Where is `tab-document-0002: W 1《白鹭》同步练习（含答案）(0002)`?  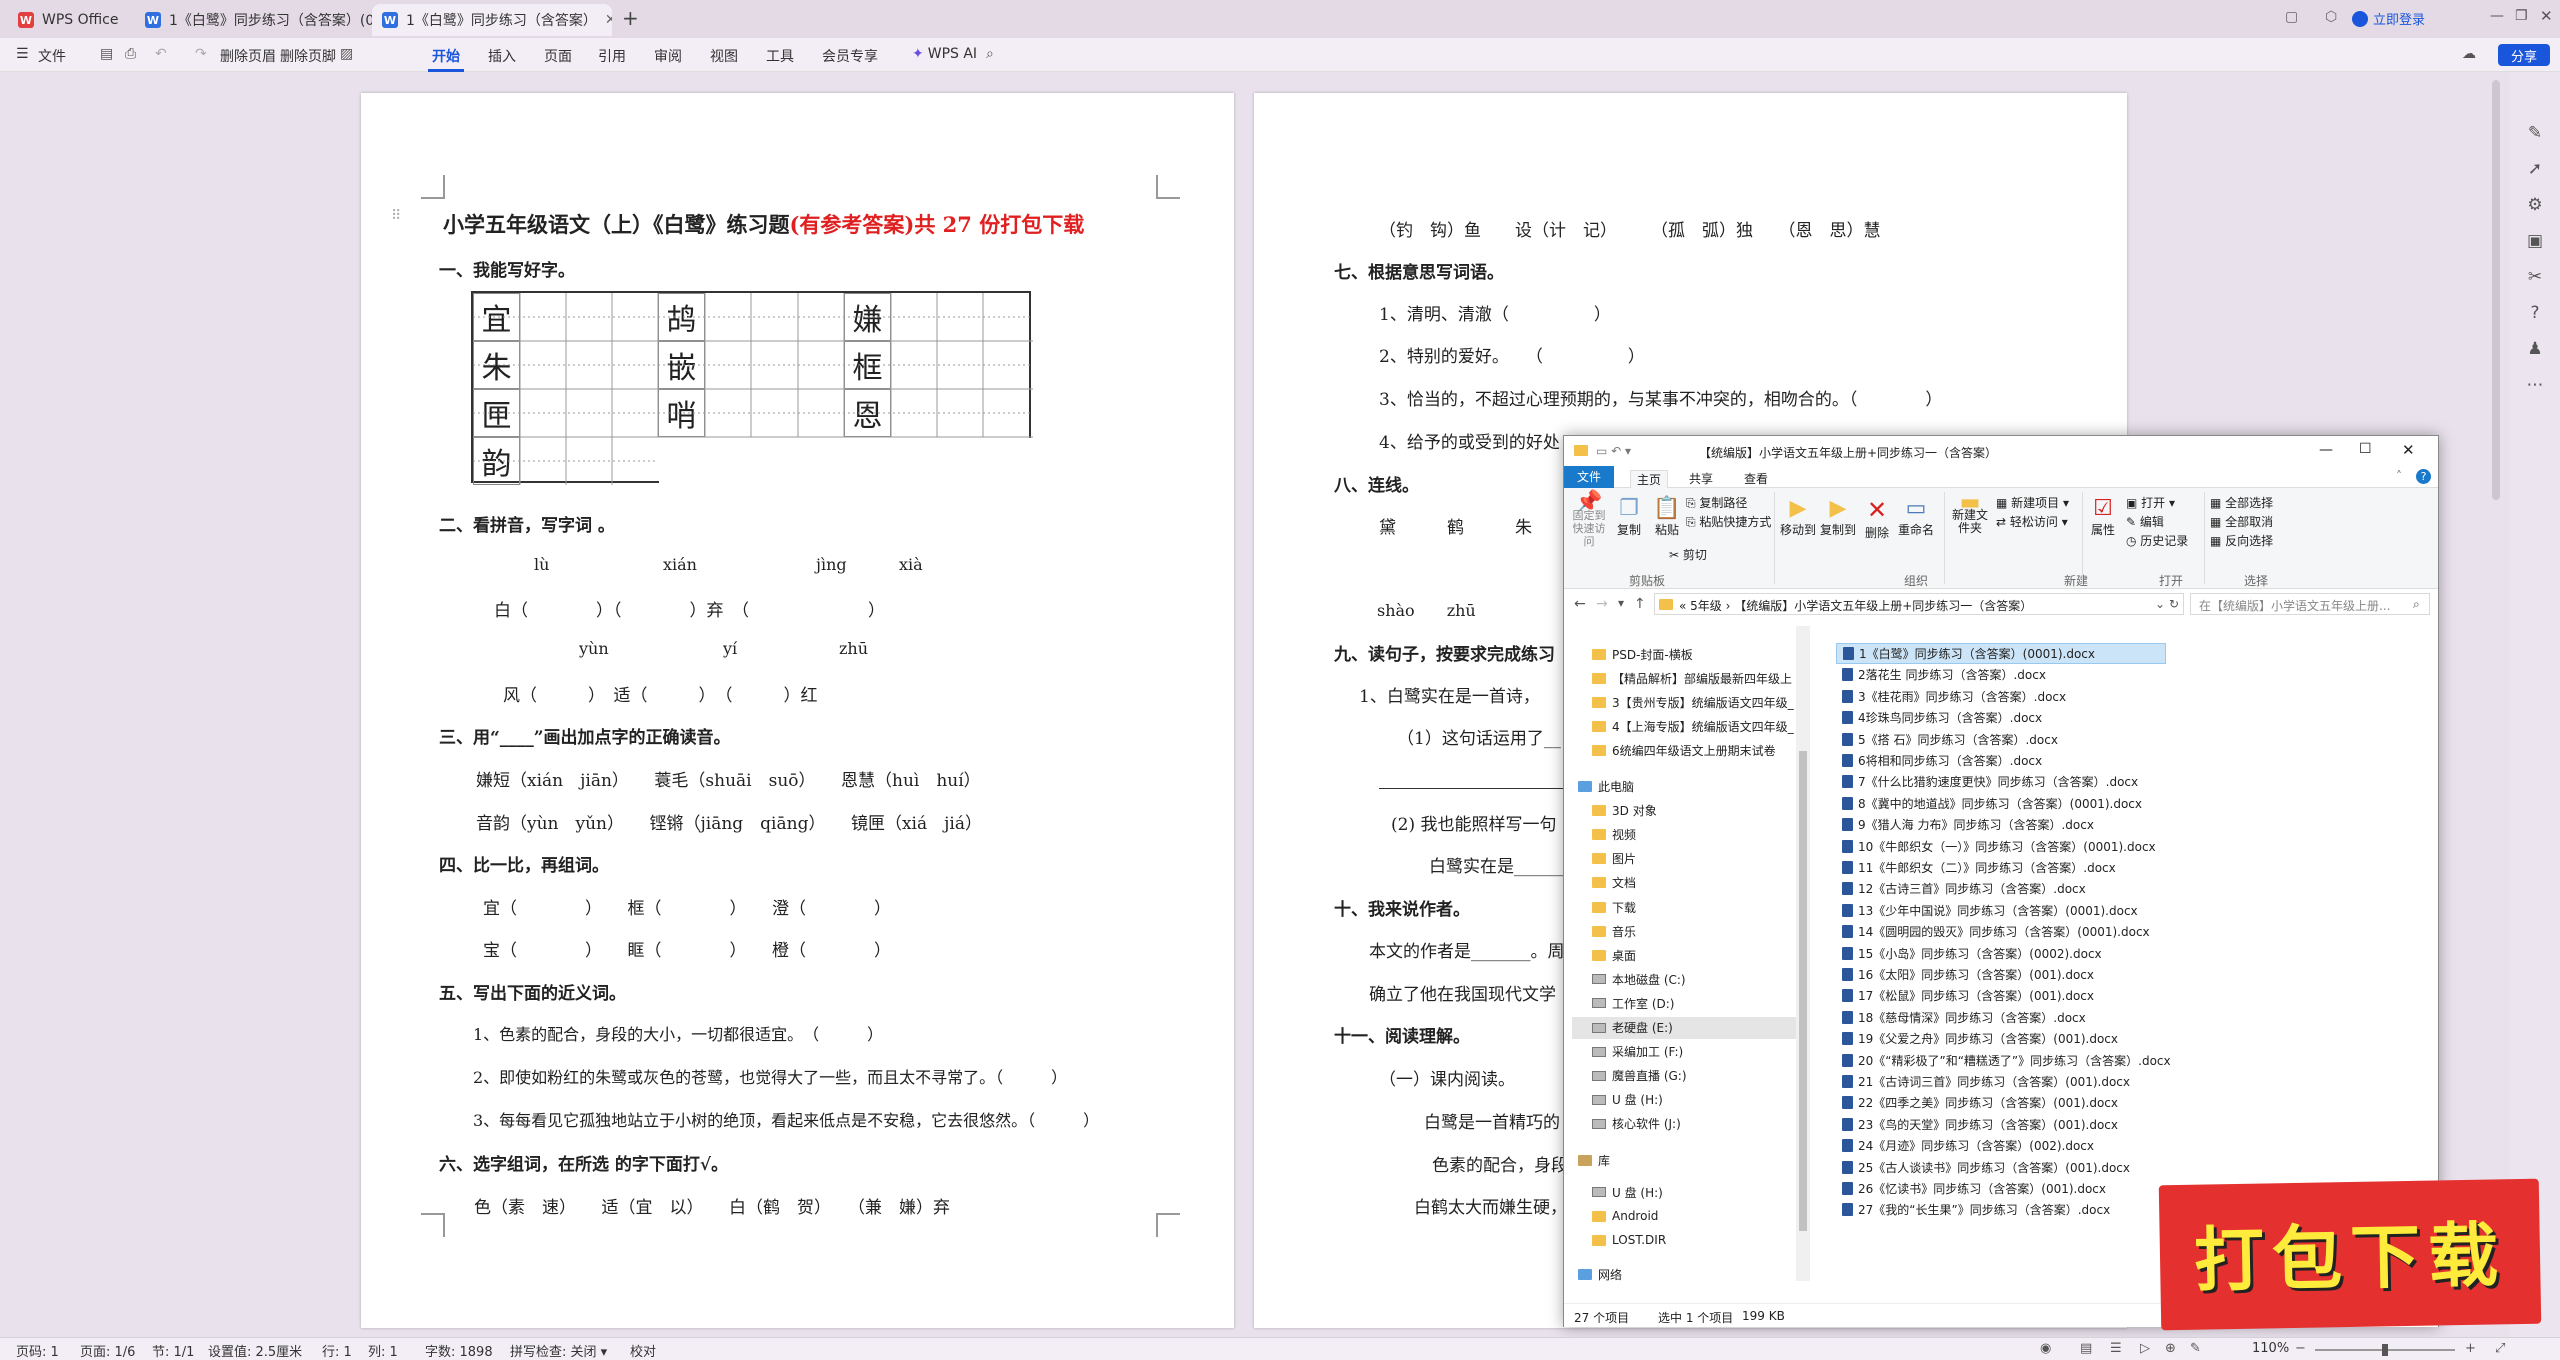
tab-document-0002: W 1《白鹭》同步练习（含答案）(0002) is located at coordinates (255, 20).